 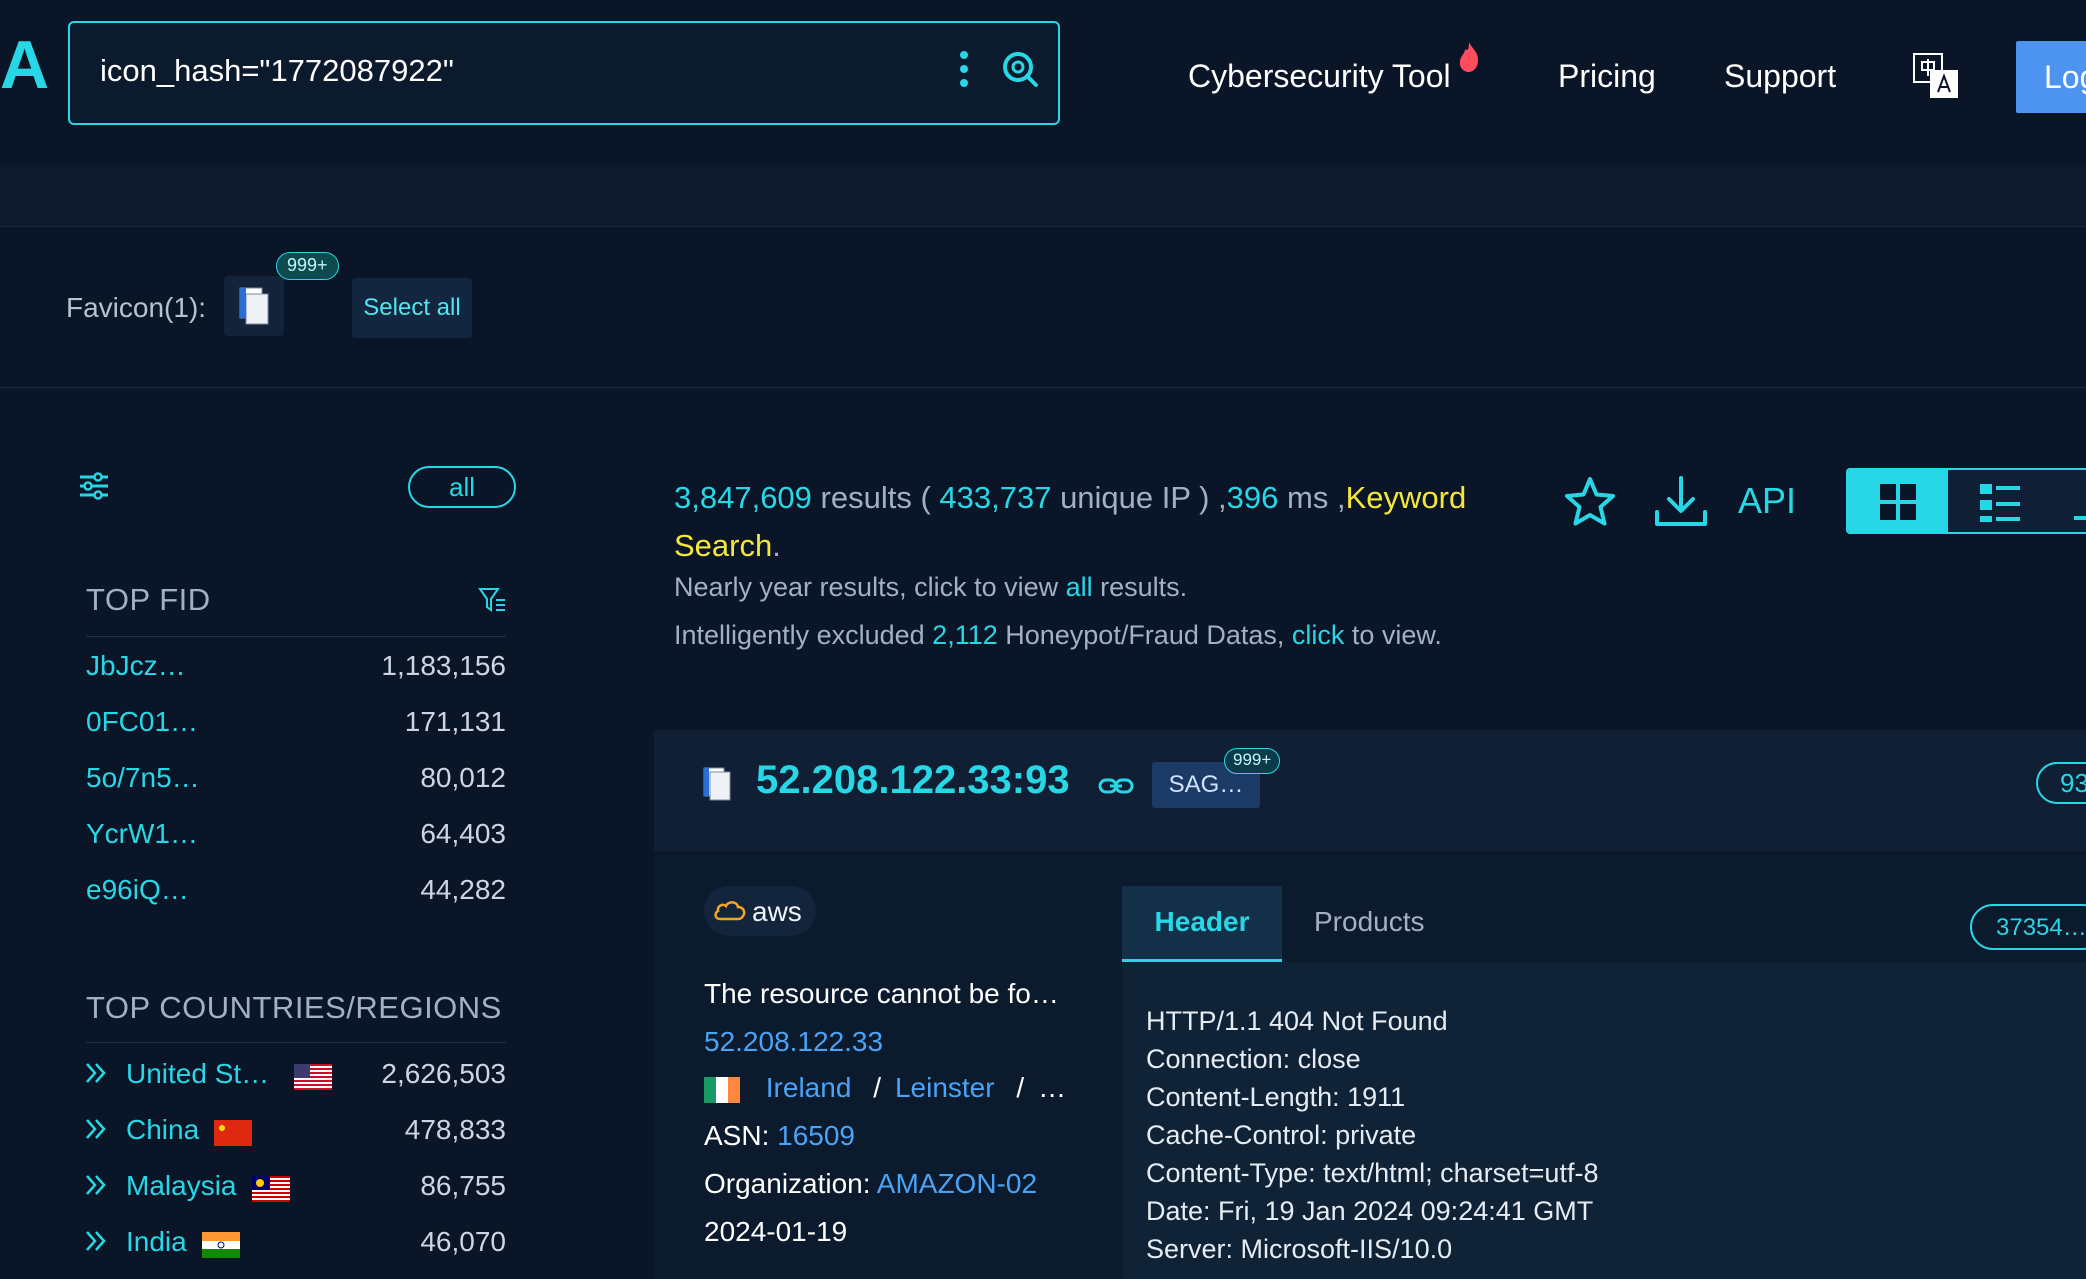 I want to click on http-header-line: HTTP/1.1 404 Not Found, so click(x=1297, y=1021).